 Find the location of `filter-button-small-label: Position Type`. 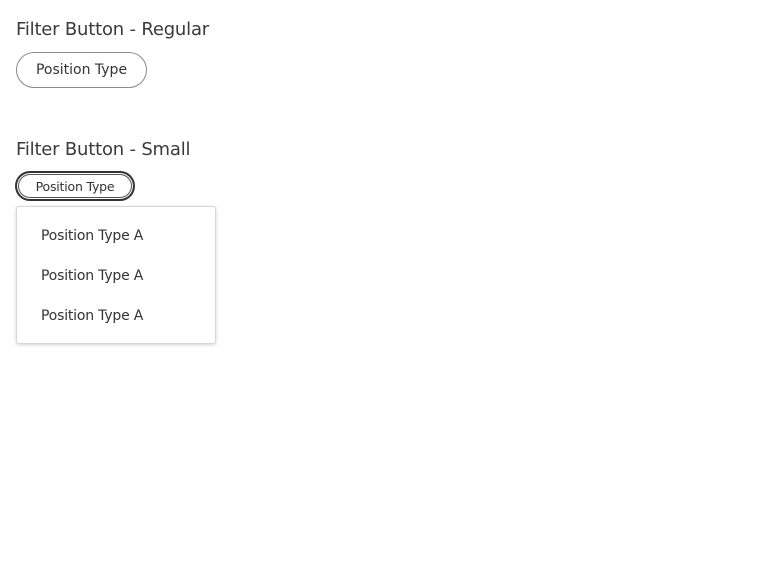

filter-button-small-label: Position Type is located at coordinates (75, 186).